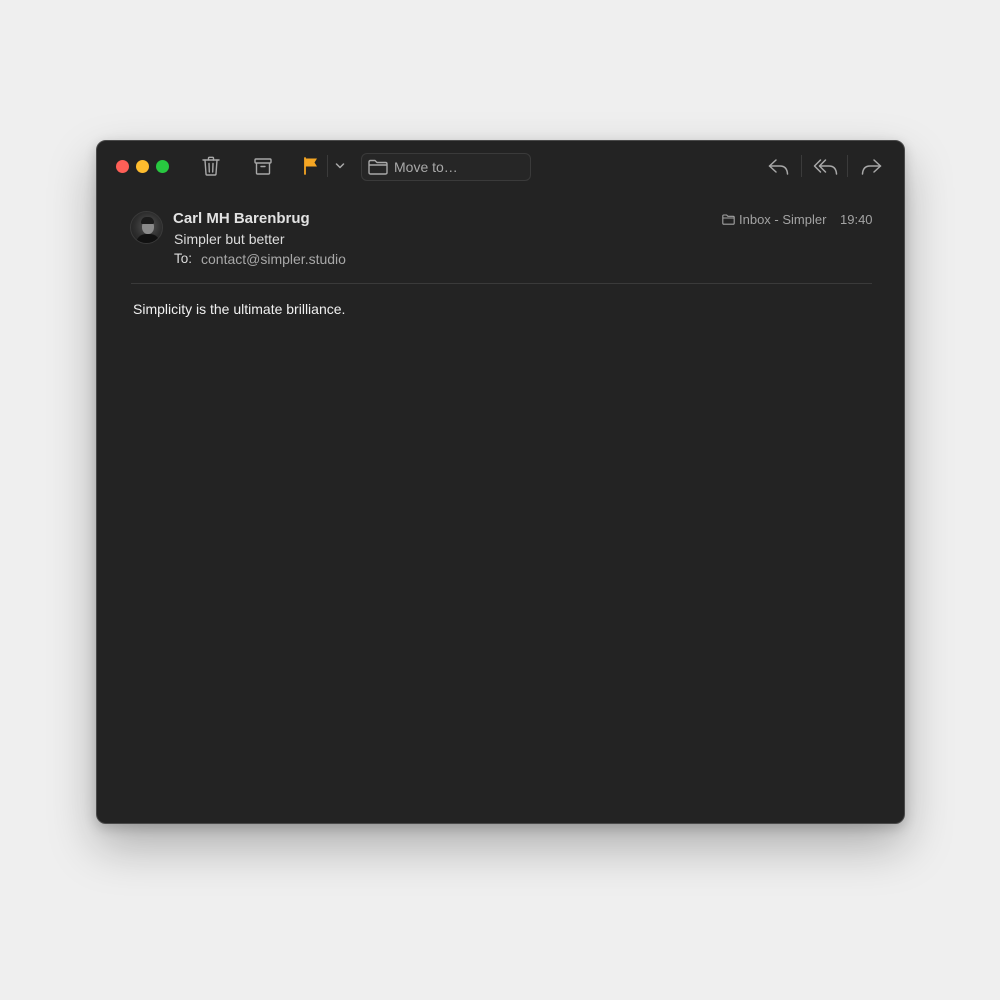  I want to click on sender-avatar, so click(146, 227).